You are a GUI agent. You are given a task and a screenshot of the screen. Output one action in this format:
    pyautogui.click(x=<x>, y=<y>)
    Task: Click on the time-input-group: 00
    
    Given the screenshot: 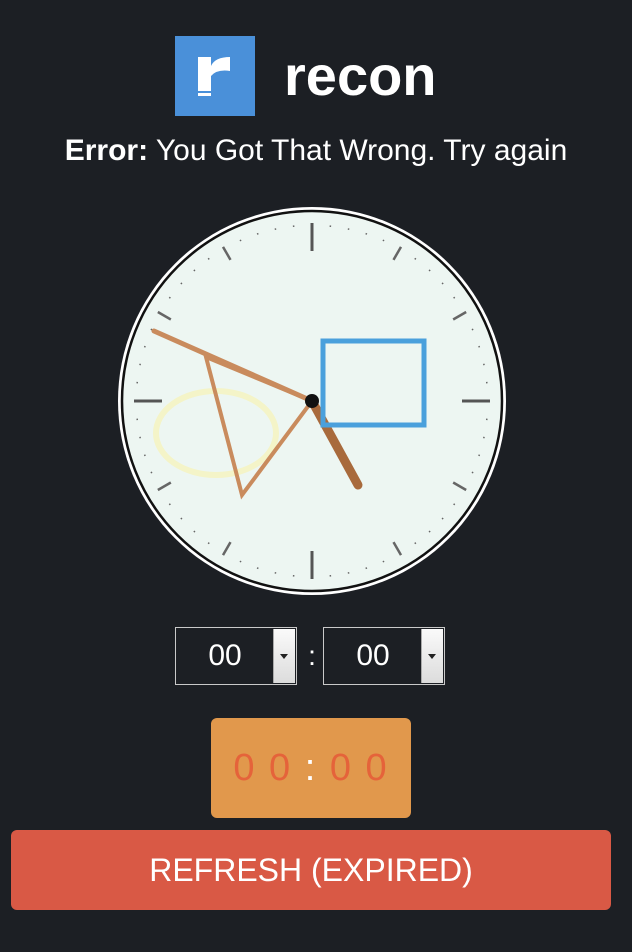 What is the action you would take?
    pyautogui.click(x=316, y=658)
    